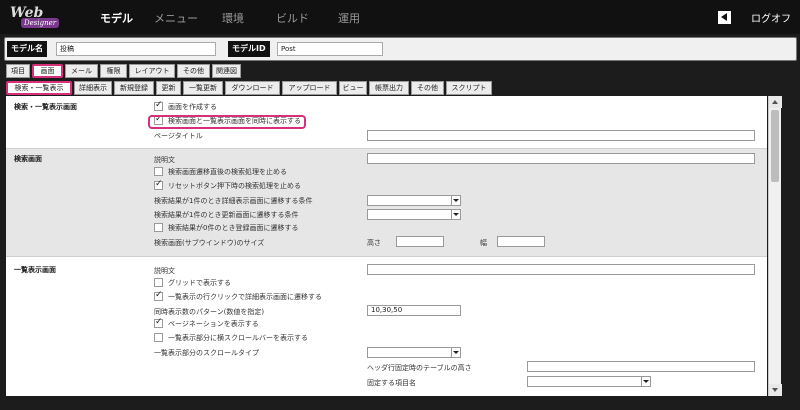 The image size is (800, 410). What do you see at coordinates (113, 71) in the screenshot?
I see `tab-permission: 権限` at bounding box center [113, 71].